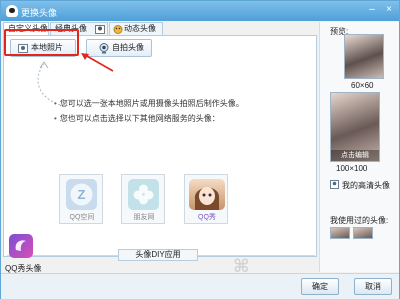 The width and height of the screenshot is (400, 299). I want to click on footer-bar: 确定 取消, so click(200, 286).